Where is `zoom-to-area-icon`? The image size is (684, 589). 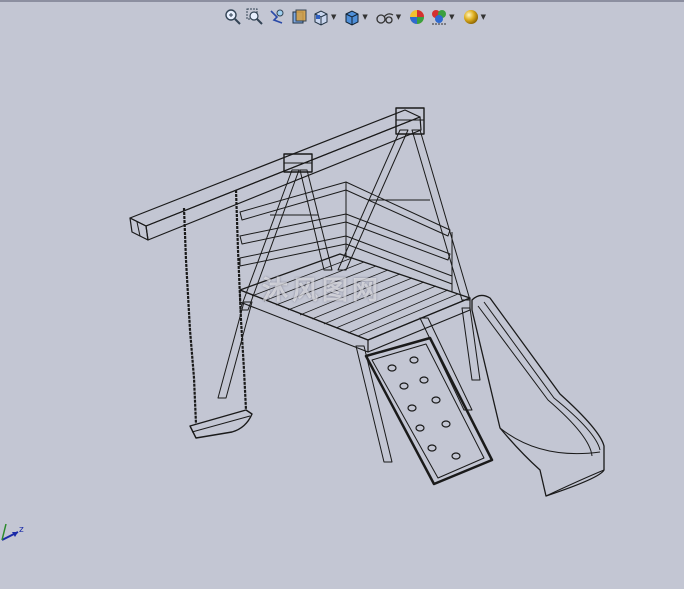 zoom-to-area-icon is located at coordinates (255, 17).